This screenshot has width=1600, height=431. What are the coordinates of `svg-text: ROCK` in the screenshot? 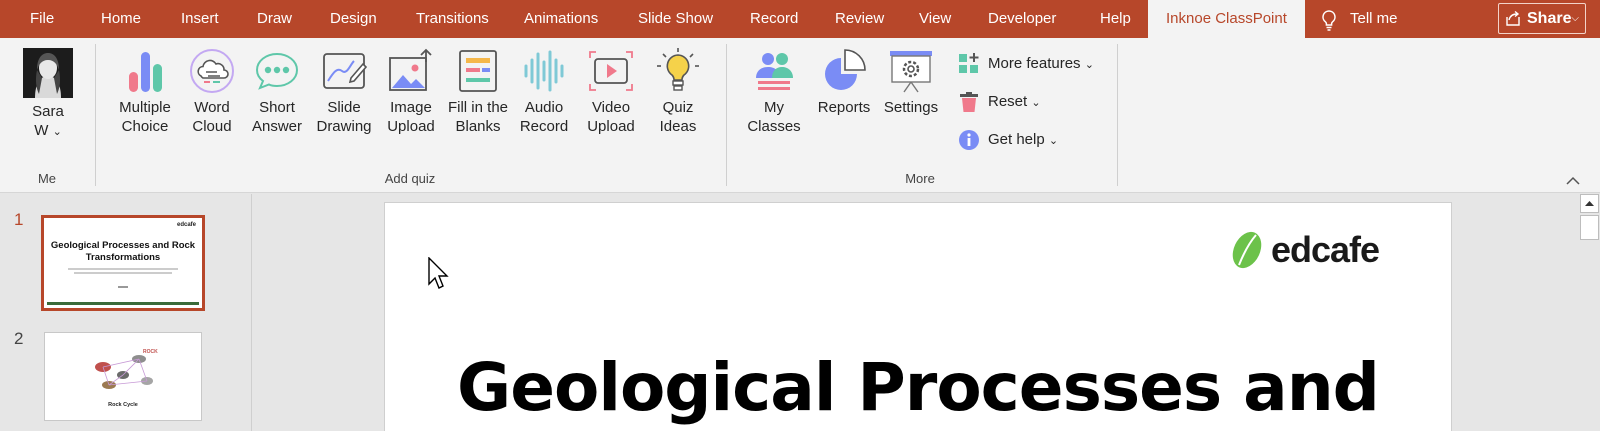 It's located at (150, 352).